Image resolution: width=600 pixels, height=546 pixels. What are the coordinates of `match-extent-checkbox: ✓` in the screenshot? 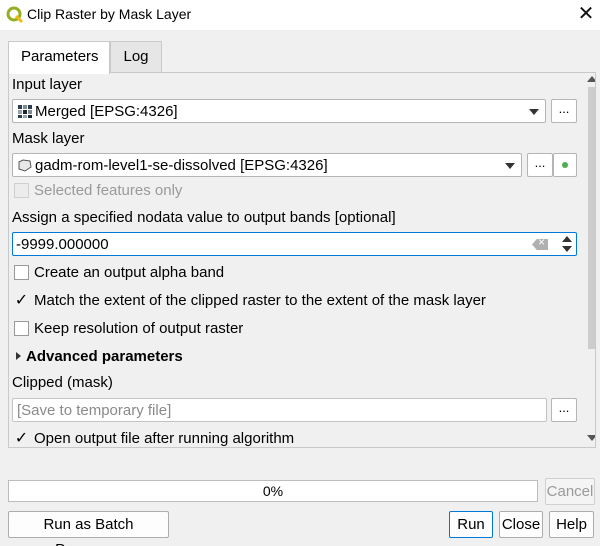 It's located at (21, 301).